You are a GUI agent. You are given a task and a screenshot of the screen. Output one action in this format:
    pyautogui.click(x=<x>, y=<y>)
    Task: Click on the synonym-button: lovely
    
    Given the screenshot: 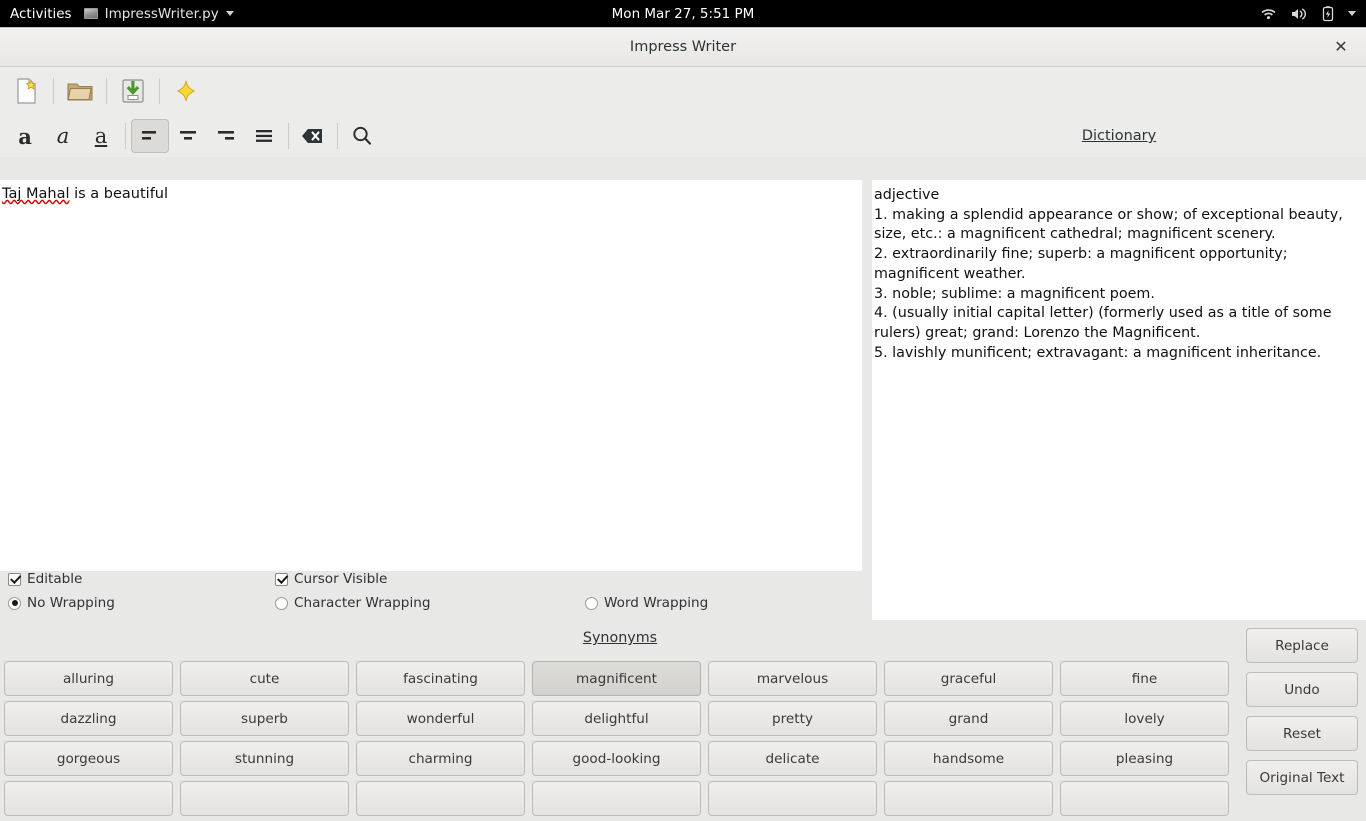 What is the action you would take?
    pyautogui.click(x=1144, y=718)
    